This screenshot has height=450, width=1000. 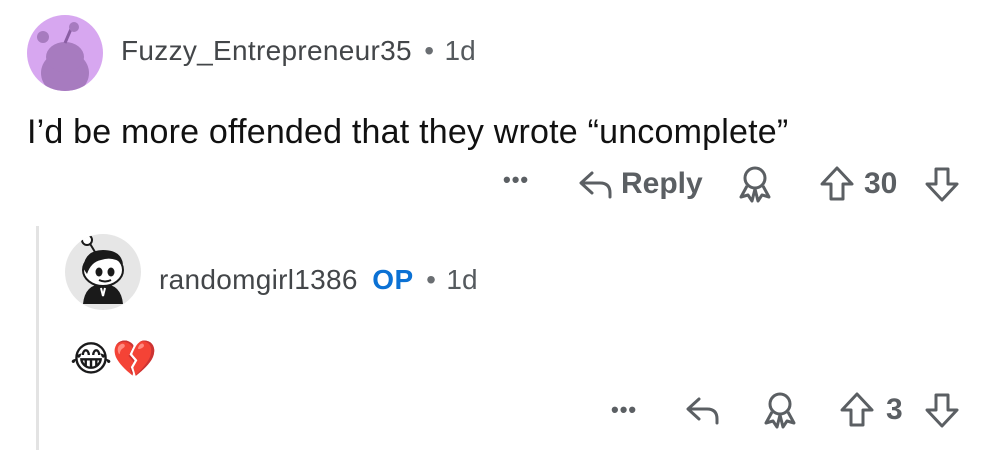 I want to click on comment-body: 😂💔, so click(x=113, y=359).